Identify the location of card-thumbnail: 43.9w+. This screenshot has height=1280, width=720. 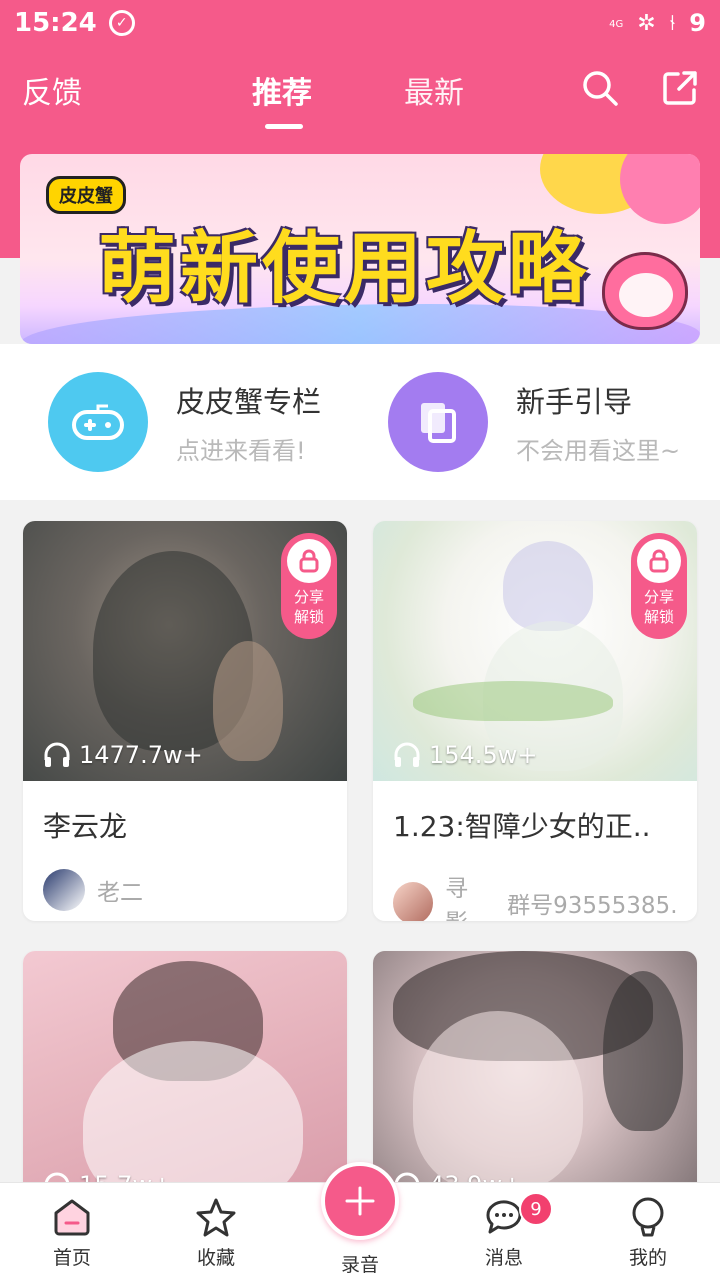
(535, 1081).